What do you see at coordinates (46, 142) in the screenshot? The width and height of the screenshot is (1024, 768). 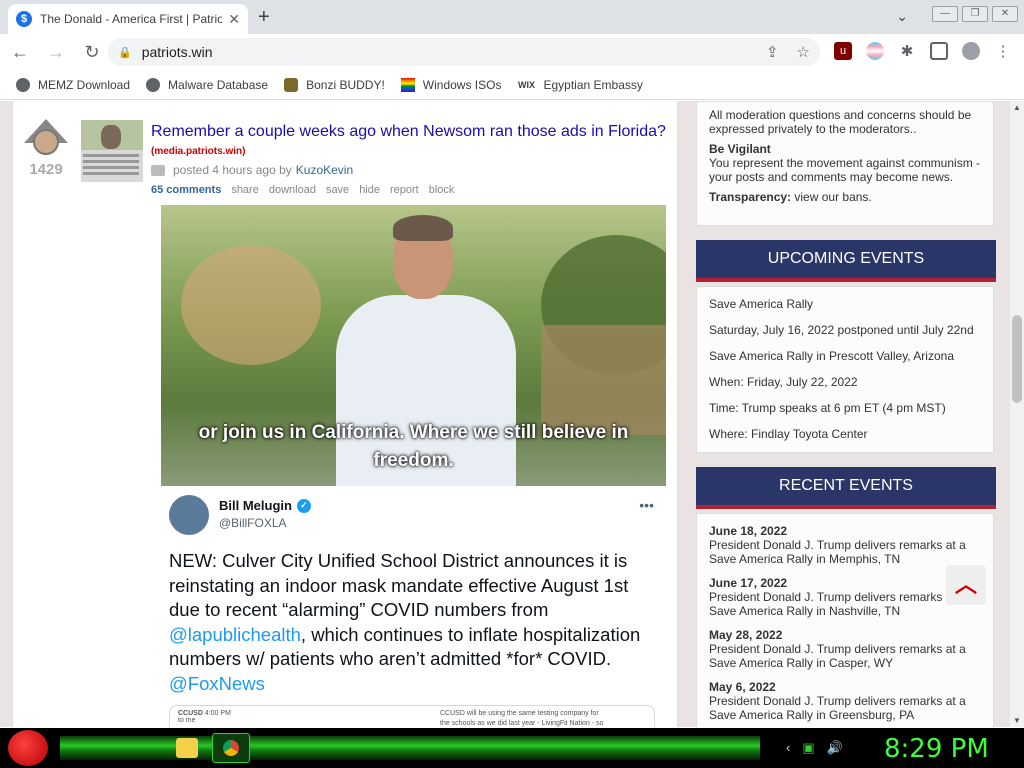 I see `trump-face-icon` at bounding box center [46, 142].